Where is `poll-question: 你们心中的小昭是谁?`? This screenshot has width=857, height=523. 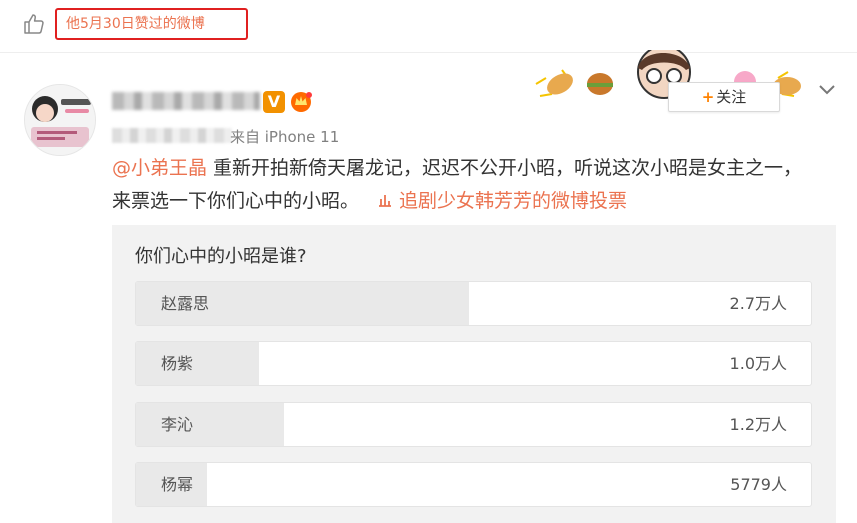 poll-question: 你们心中的小昭是谁? is located at coordinates (221, 256).